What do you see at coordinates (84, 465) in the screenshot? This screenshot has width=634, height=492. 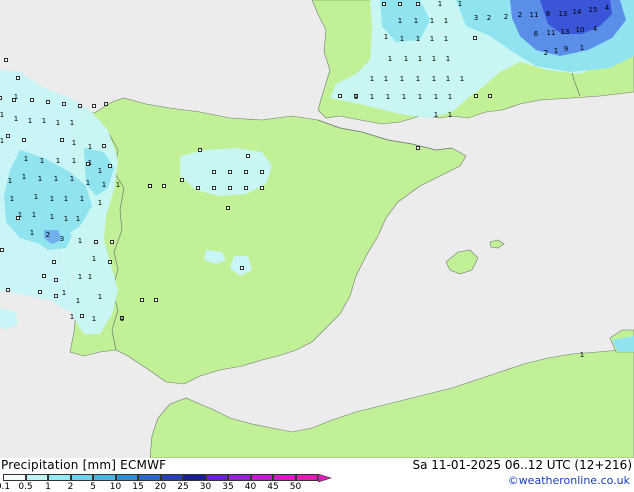 I see `map-title: Precipitation [mm] ECMWF` at bounding box center [84, 465].